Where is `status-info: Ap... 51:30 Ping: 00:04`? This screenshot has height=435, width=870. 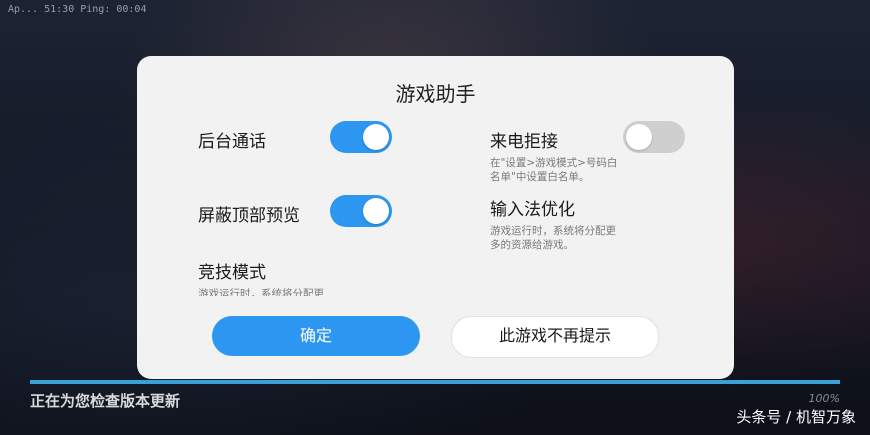 status-info: Ap... 51:30 Ping: 00:04 is located at coordinates (77, 9).